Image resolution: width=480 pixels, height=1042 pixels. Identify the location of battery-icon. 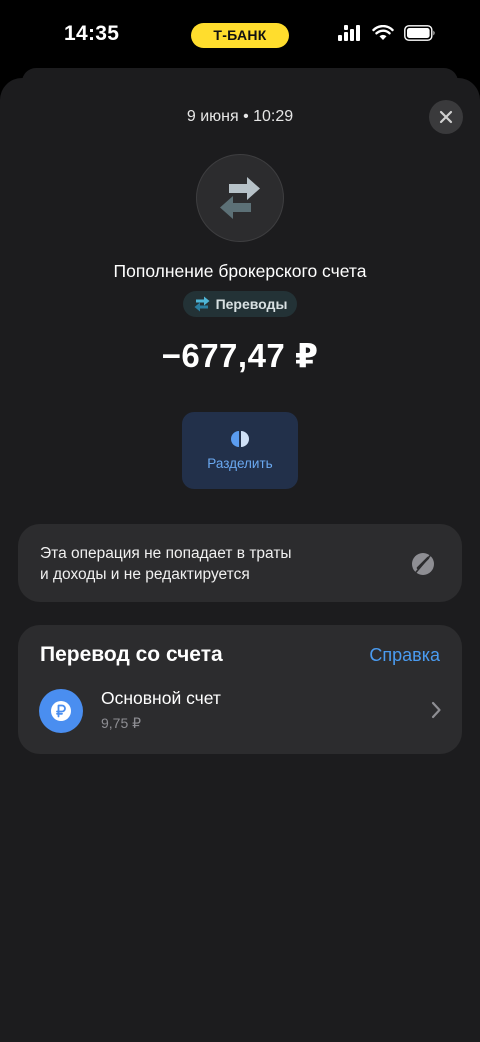
(420, 35).